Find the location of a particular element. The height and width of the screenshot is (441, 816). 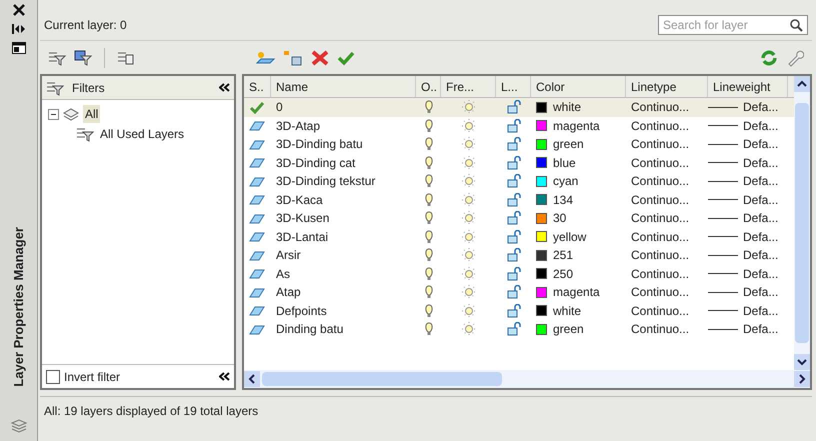

refresh-icon is located at coordinates (769, 58).